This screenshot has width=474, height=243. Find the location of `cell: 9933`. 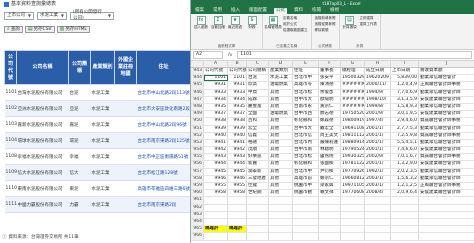

cell: 9933 is located at coordinates (237, 92).